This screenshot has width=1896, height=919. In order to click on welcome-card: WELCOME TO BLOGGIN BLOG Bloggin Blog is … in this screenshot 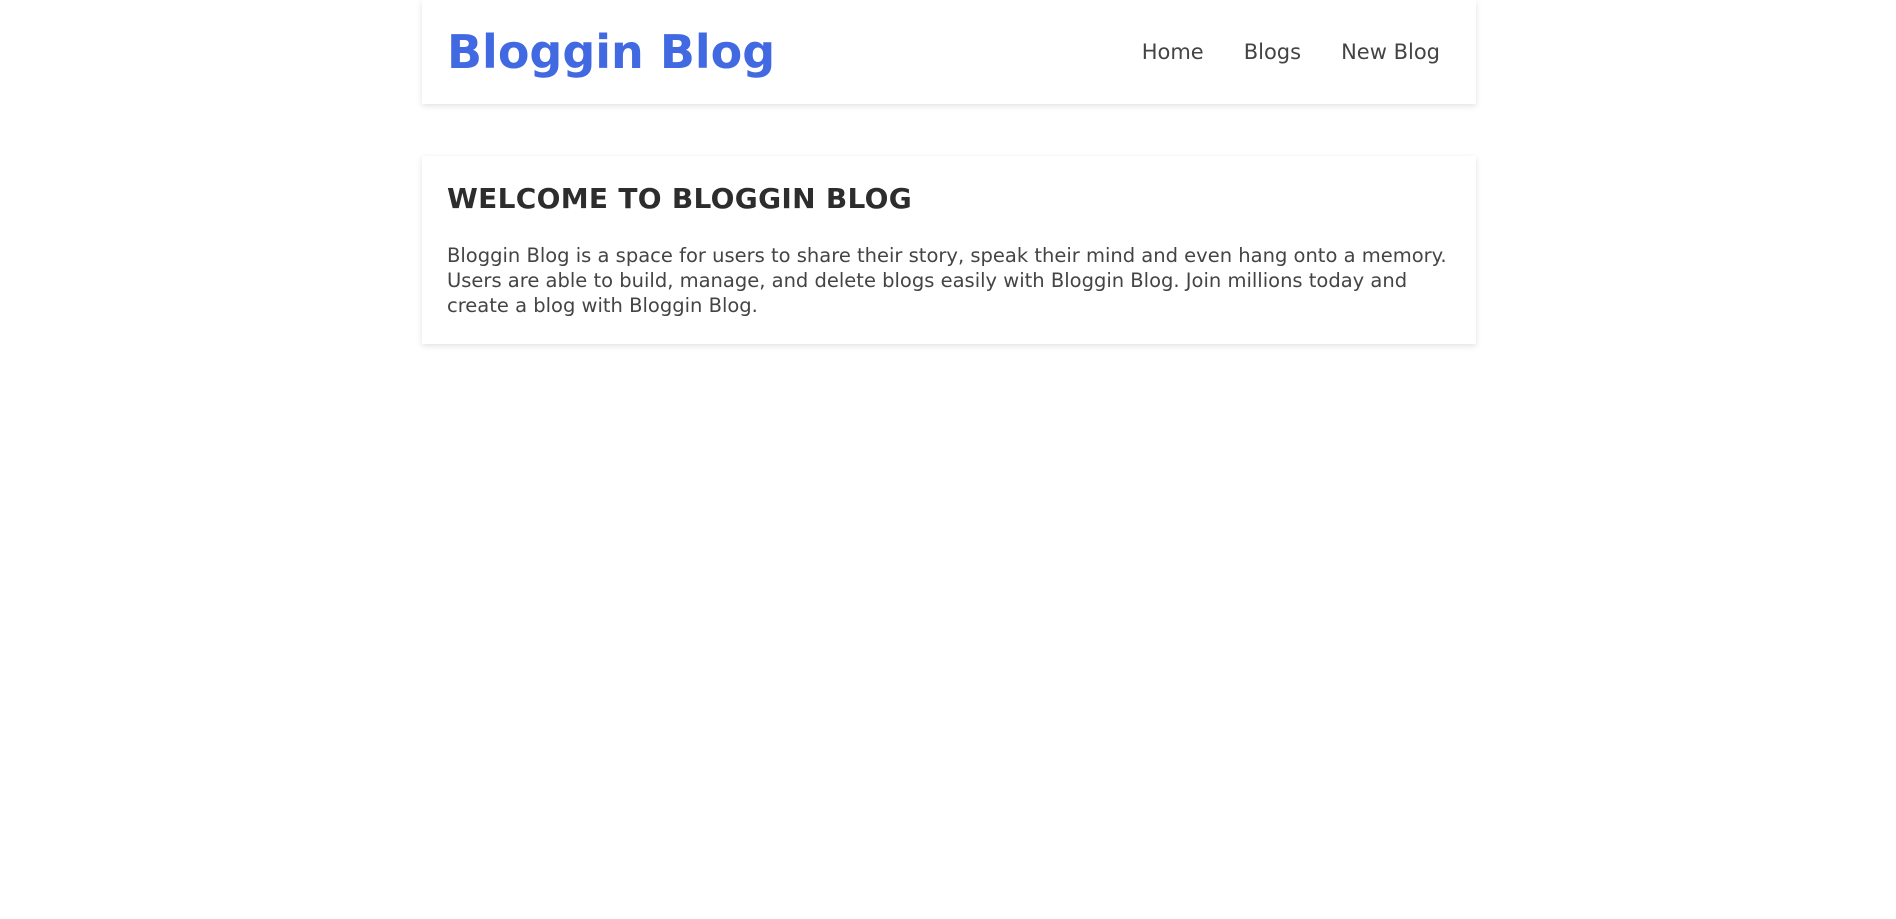, I will do `click(949, 250)`.